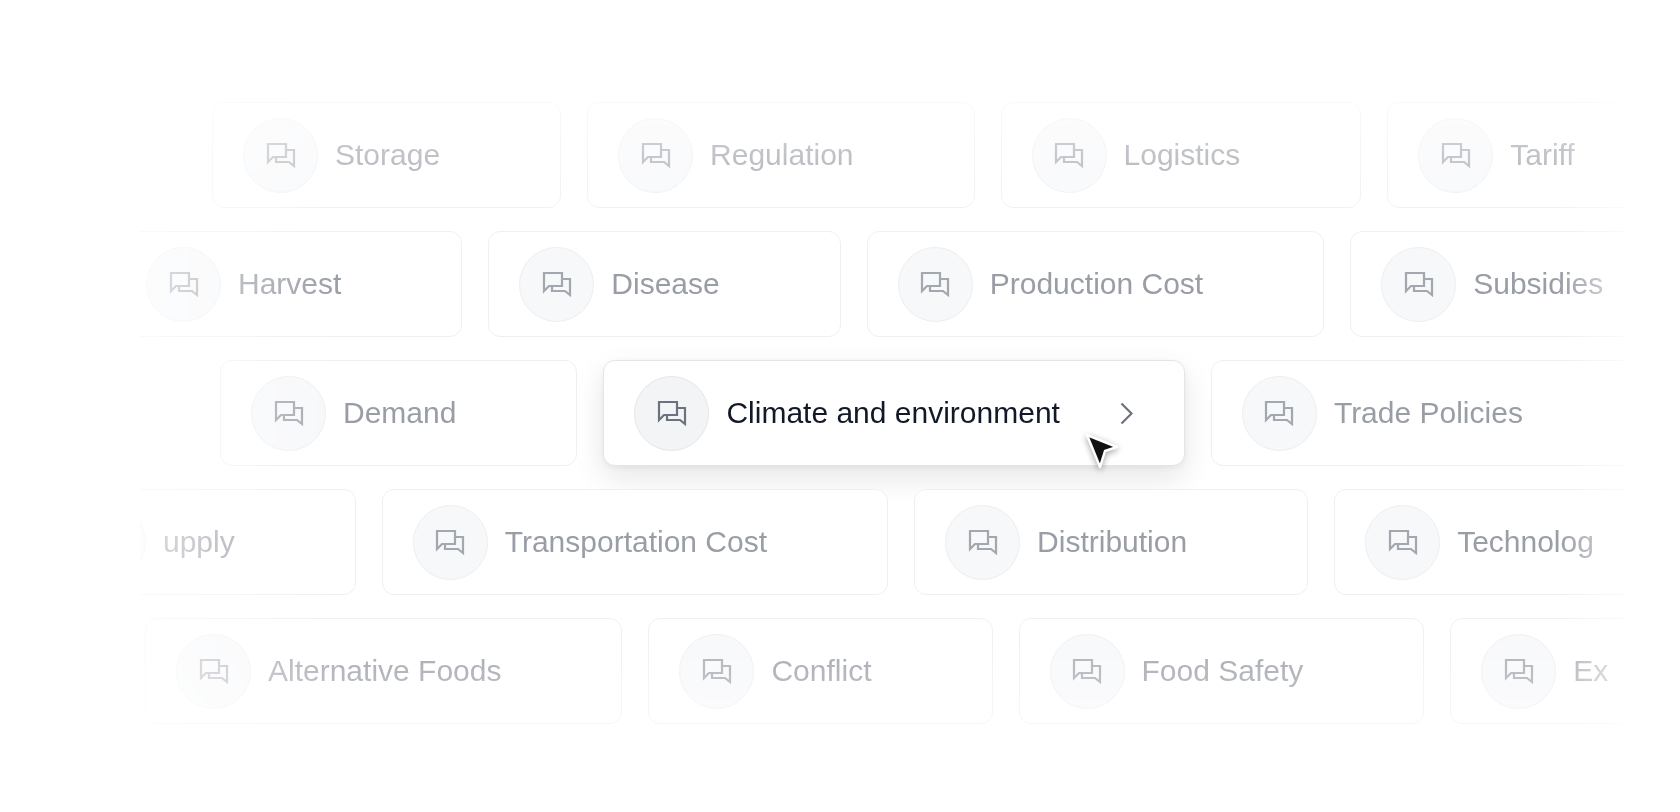 The height and width of the screenshot is (812, 1680). I want to click on topic-card: Transportation Cost, so click(635, 542).